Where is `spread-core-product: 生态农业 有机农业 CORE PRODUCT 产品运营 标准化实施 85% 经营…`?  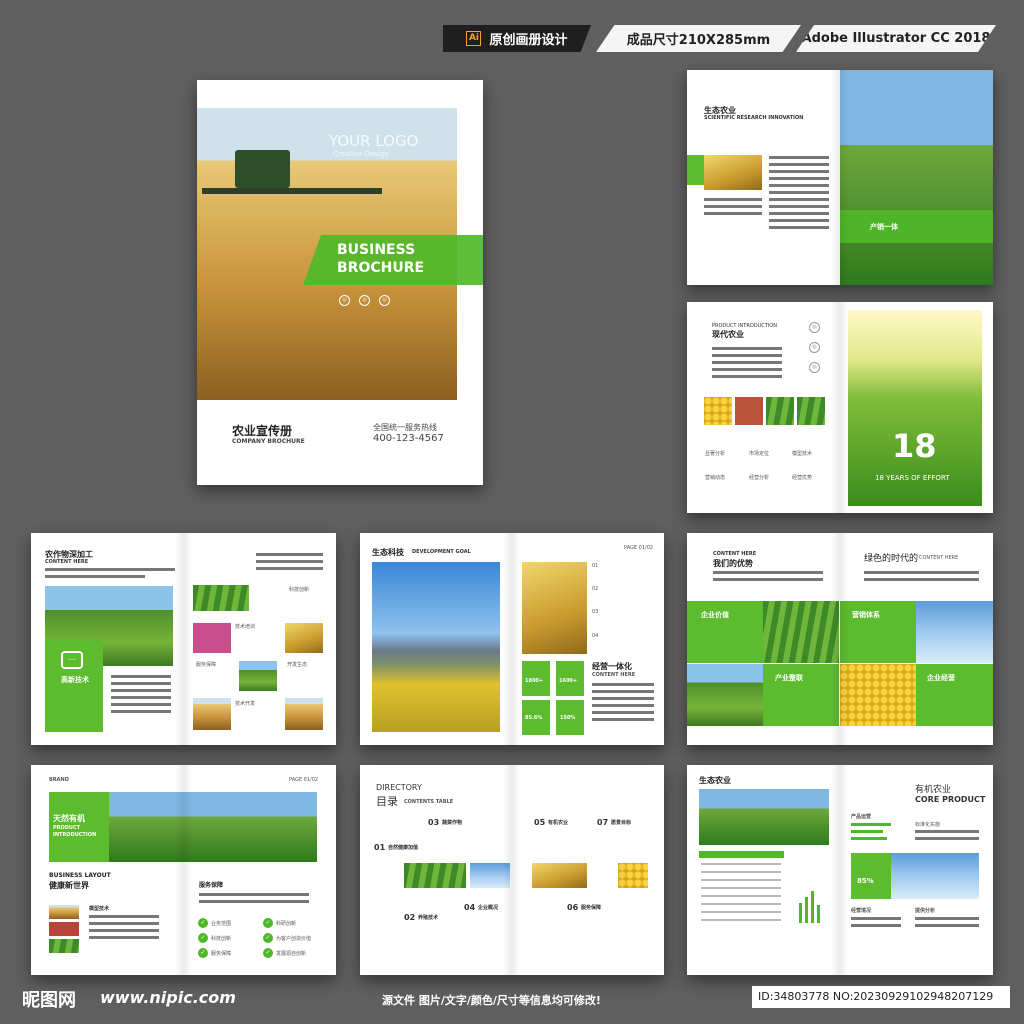
spread-core-product: 生态农业 有机农业 CORE PRODUCT 产品运营 标准化实施 85% 经营… is located at coordinates (840, 870).